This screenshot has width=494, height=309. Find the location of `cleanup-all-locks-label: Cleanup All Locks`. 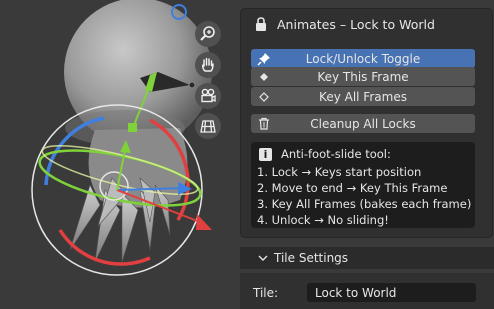

cleanup-all-locks-label: Cleanup All Locks is located at coordinates (363, 123).